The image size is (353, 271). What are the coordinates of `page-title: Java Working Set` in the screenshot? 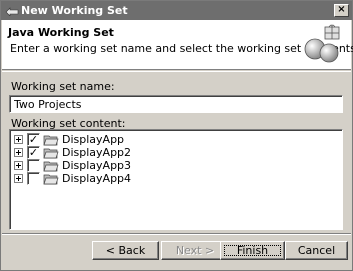 It's located at (61, 32).